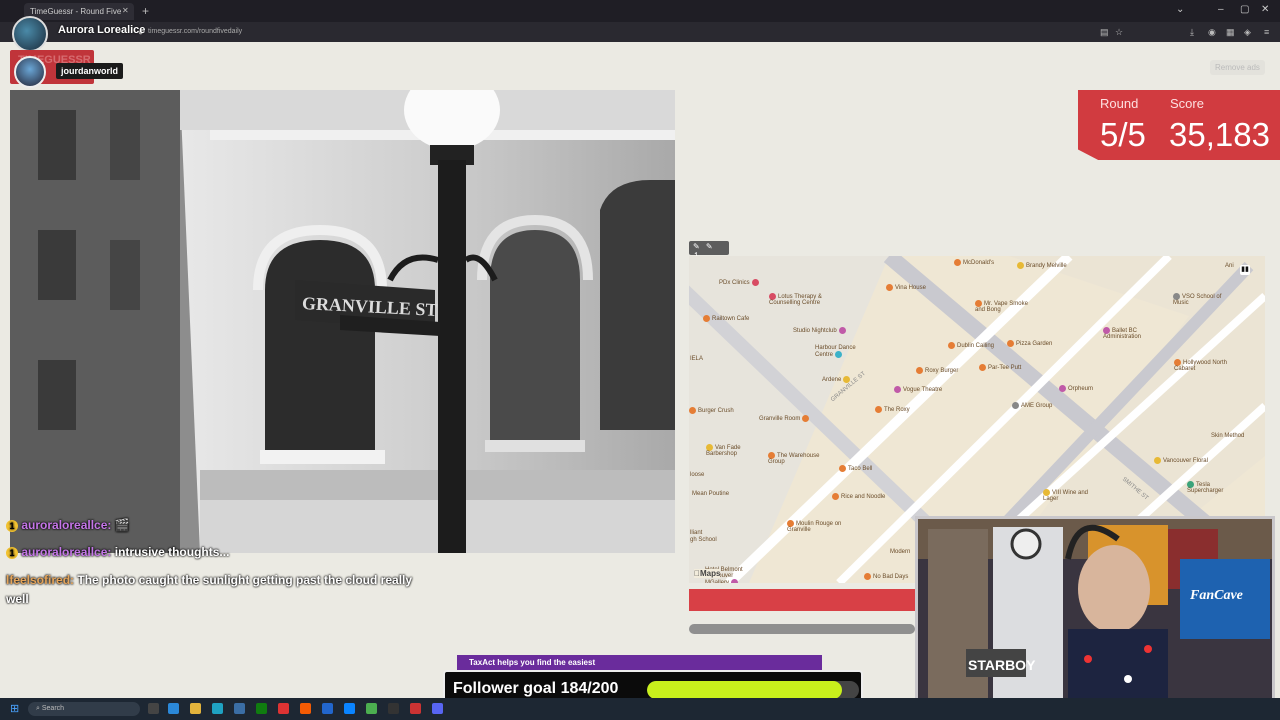 This screenshot has width=1280, height=720. What do you see at coordinates (1265, 9) in the screenshot?
I see `close-window-icon: ✕` at bounding box center [1265, 9].